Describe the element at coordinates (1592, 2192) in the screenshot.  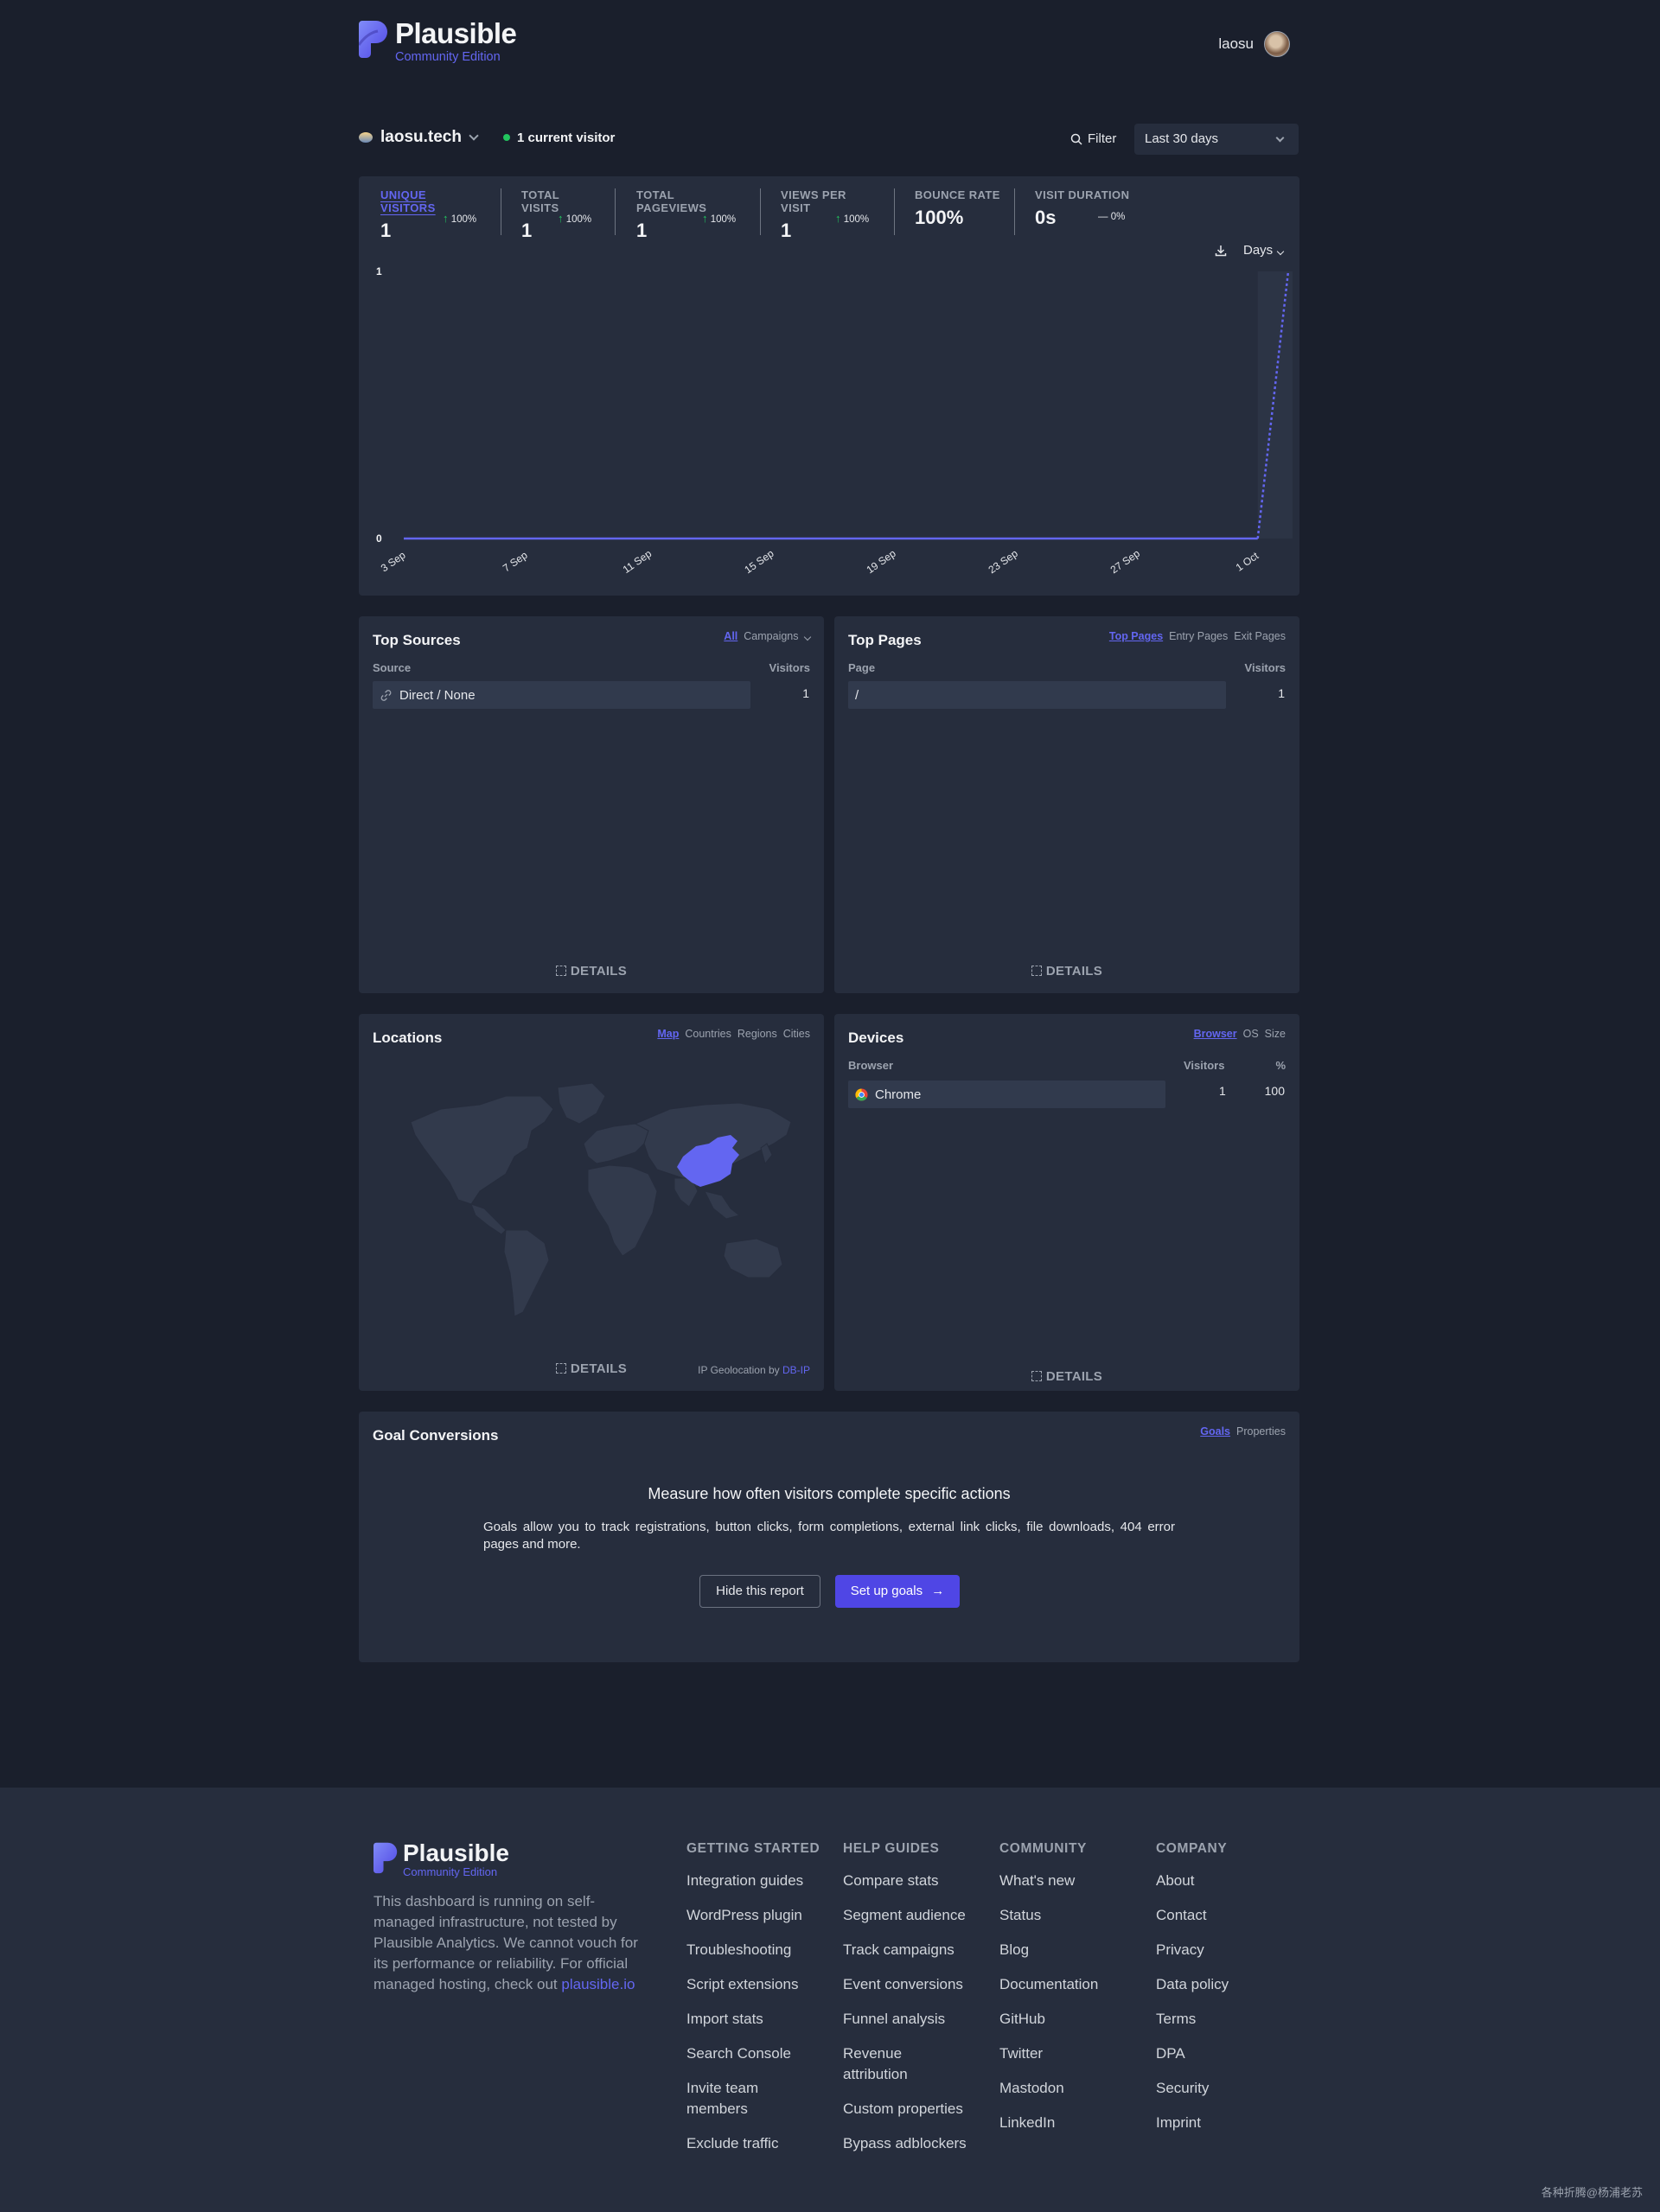
I see `watermark: 各种折腾@杨浦老苏` at that location.